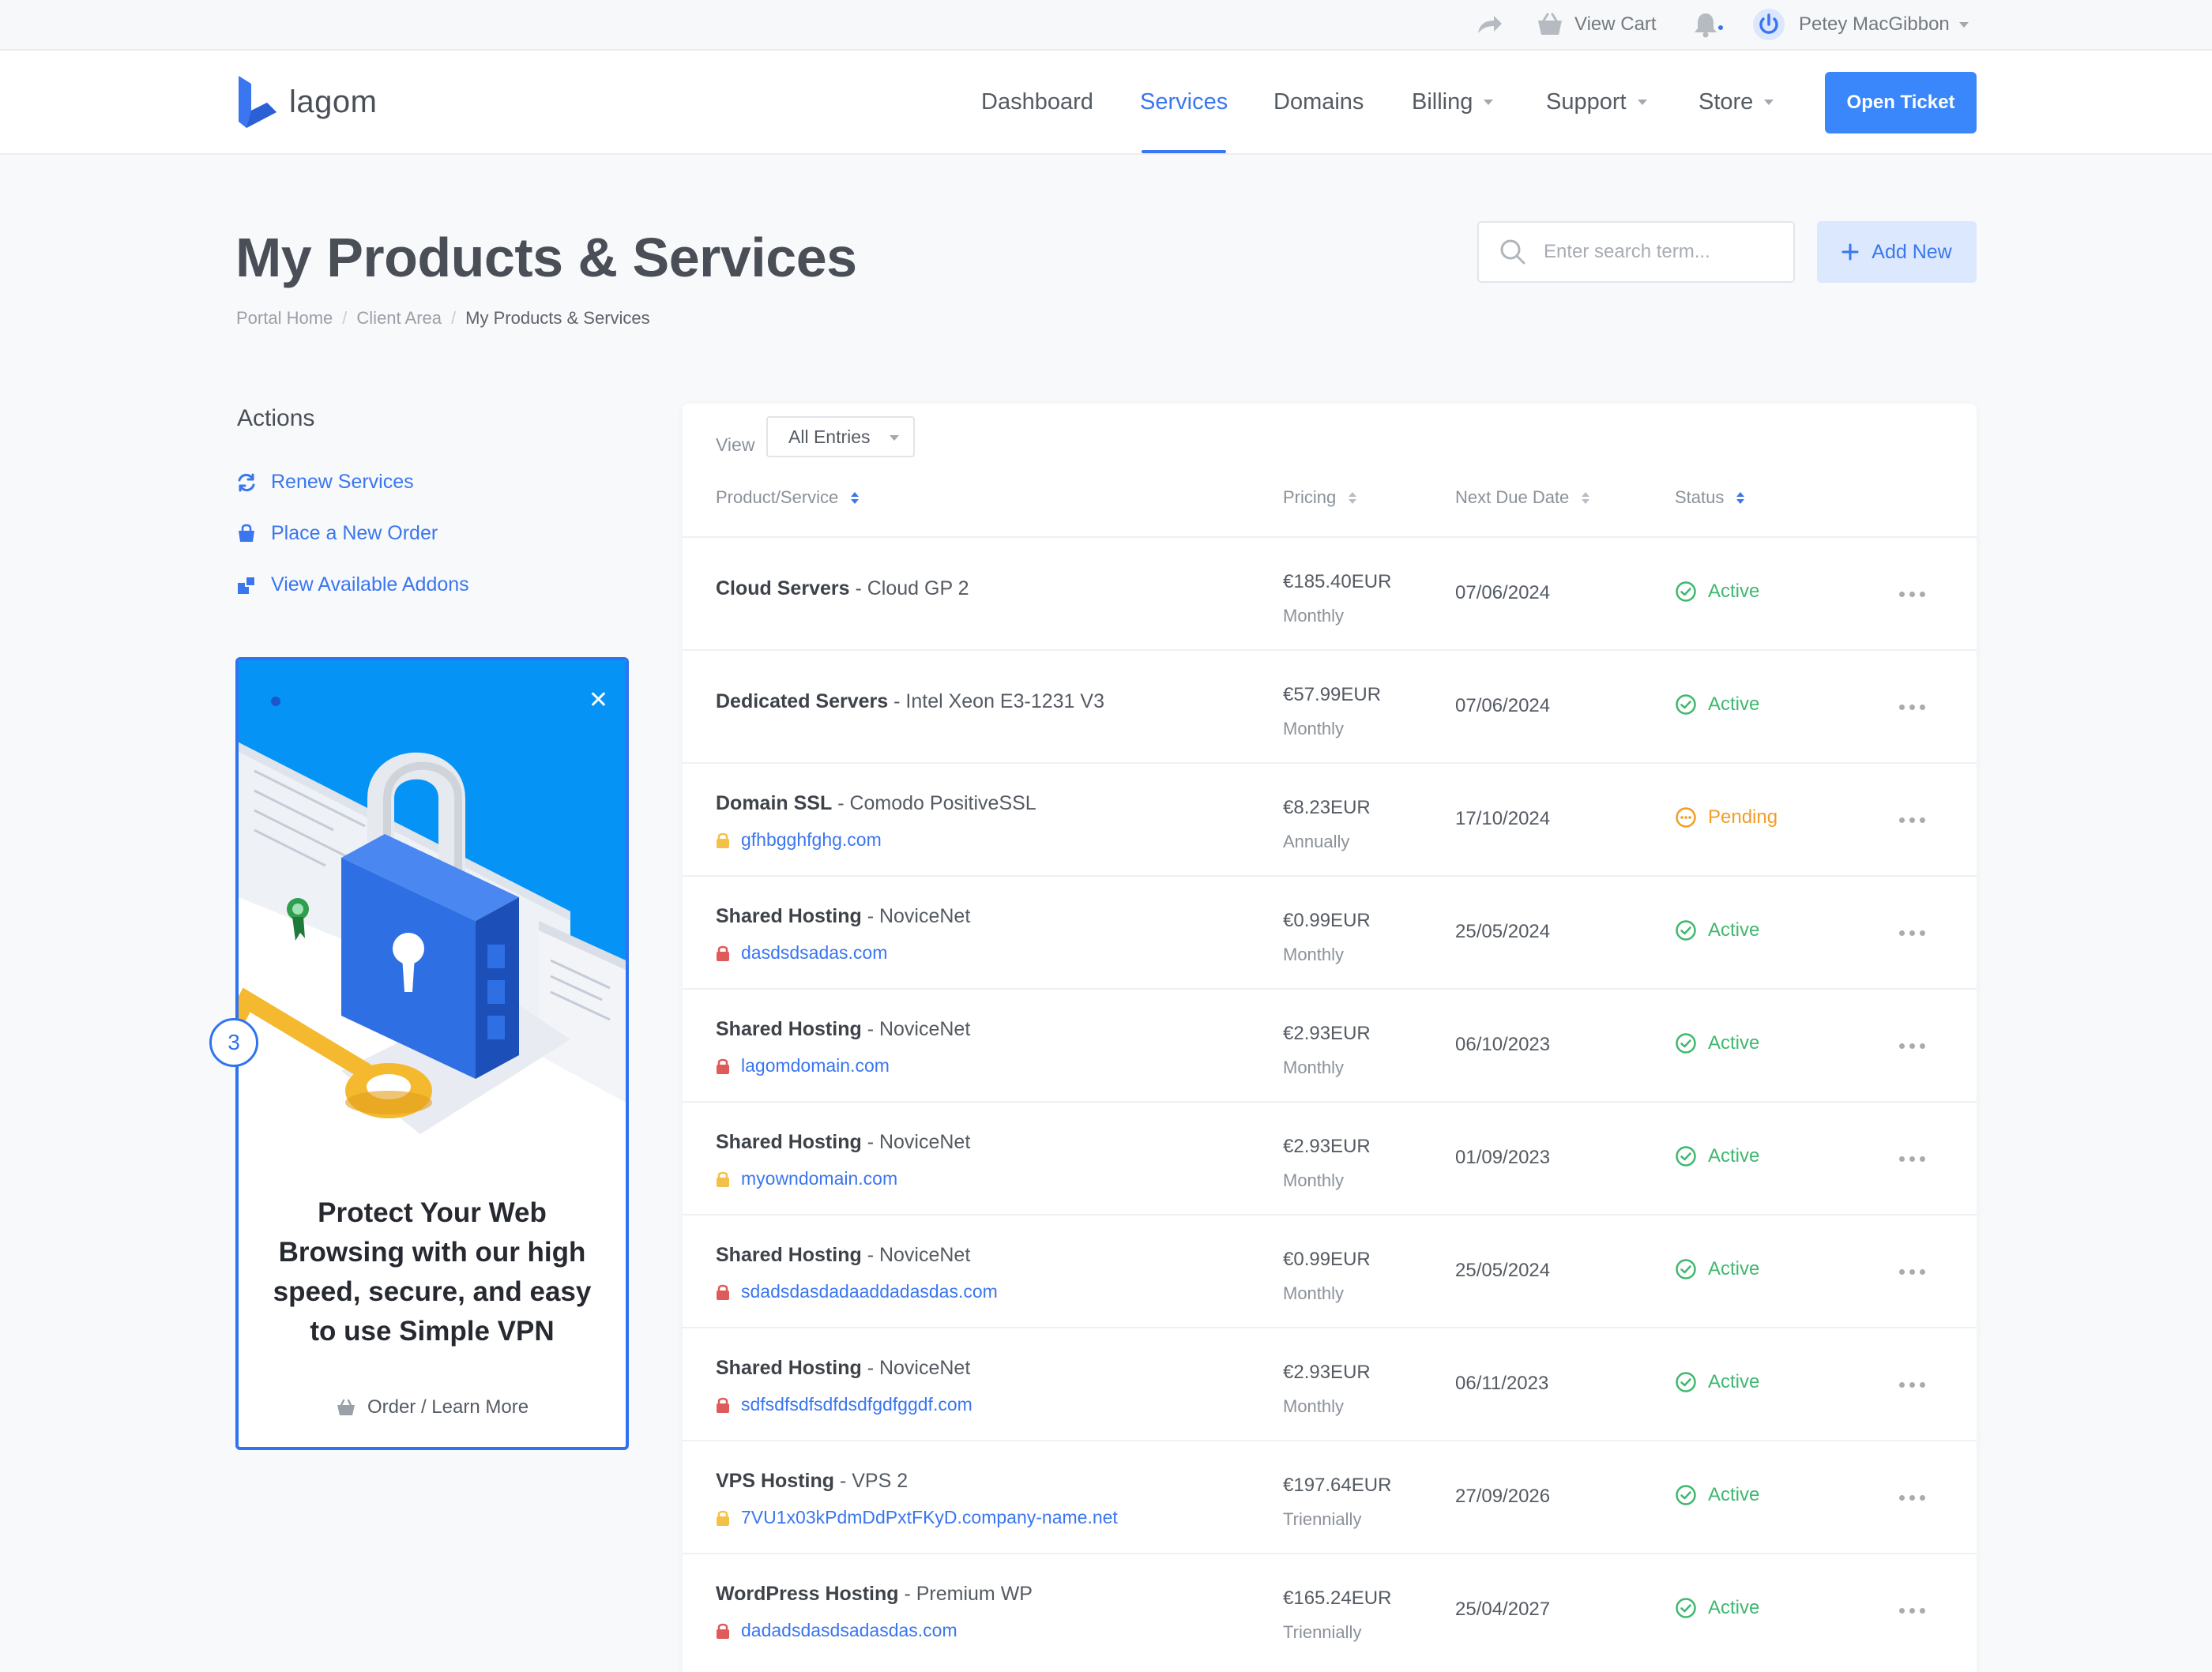  Describe the element at coordinates (546, 257) in the screenshot. I see `page-title: My Products & Services` at that location.